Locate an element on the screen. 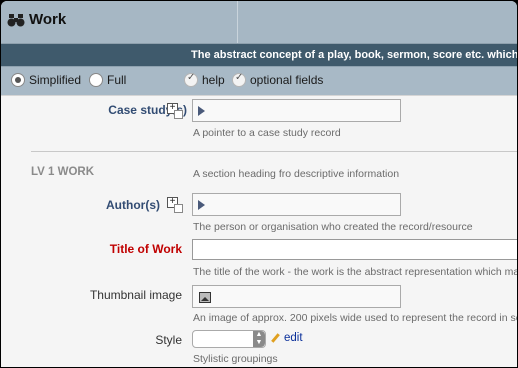  style-label: Style is located at coordinates (168, 340).